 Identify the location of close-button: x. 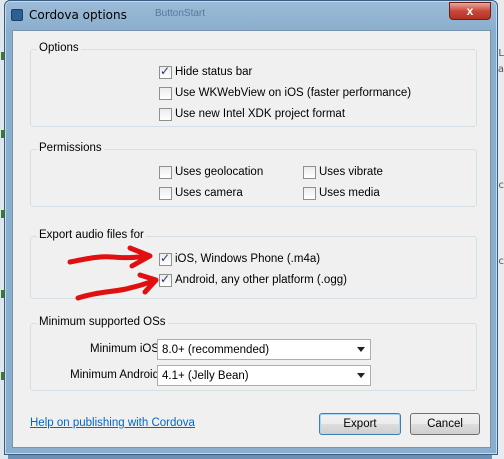
(470, 11).